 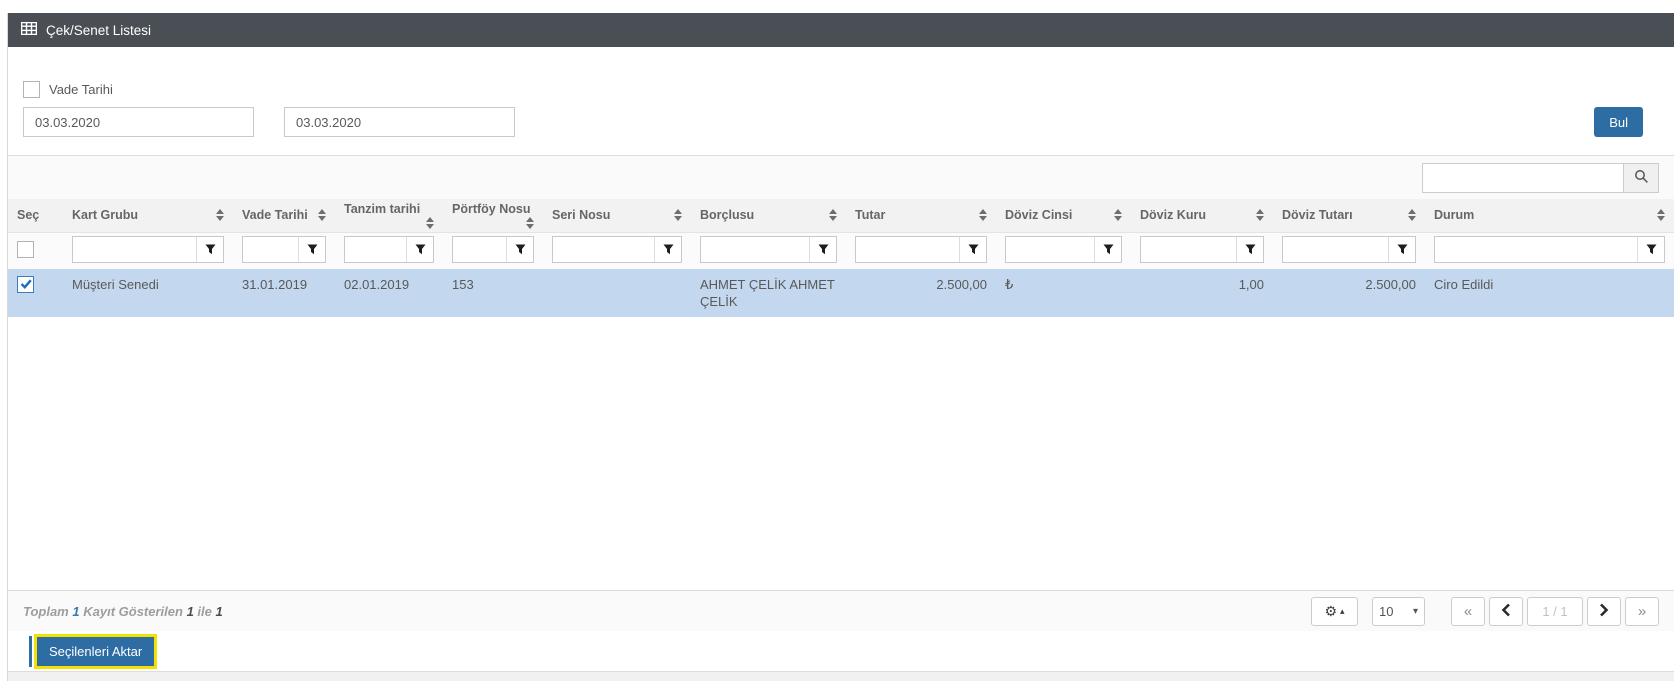 I want to click on column-header-seri-nosu: Seri Nosu, so click(x=617, y=216).